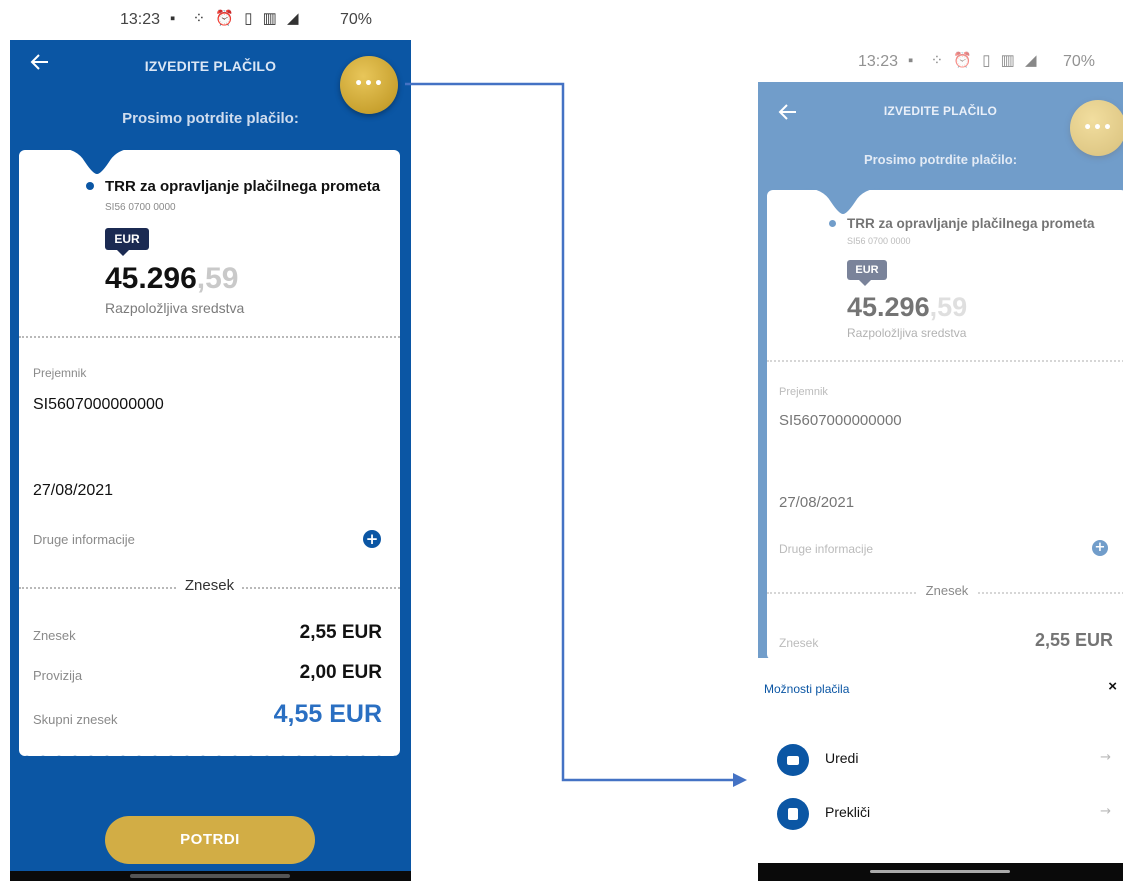  Describe the element at coordinates (793, 760) in the screenshot. I see `wallet-icon` at that location.